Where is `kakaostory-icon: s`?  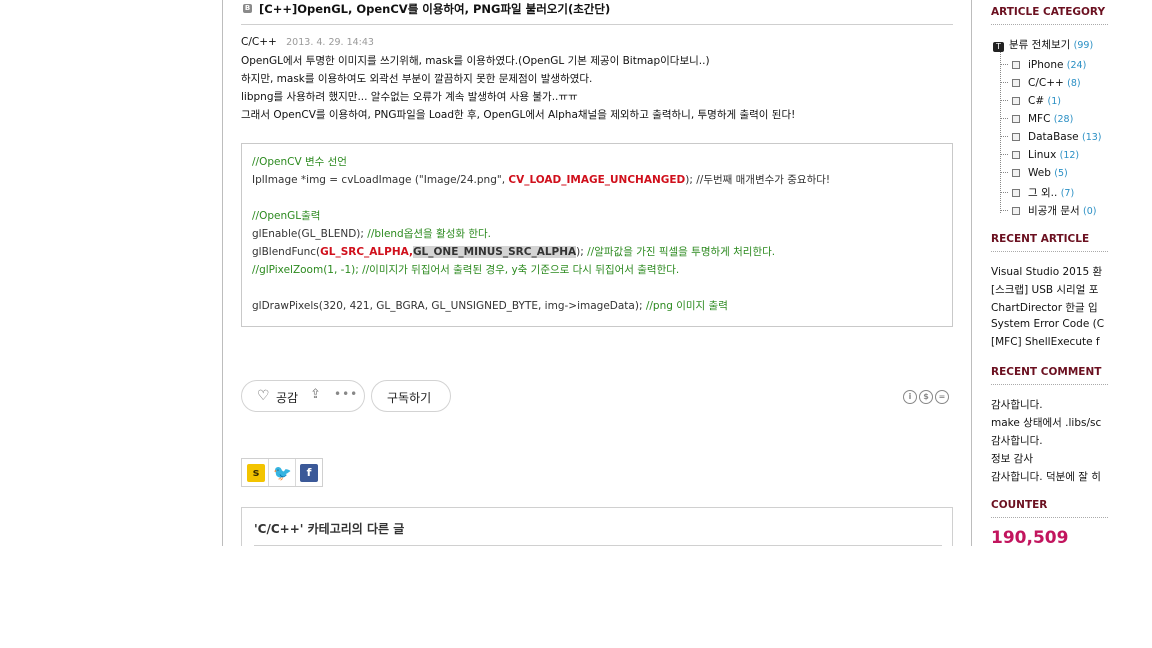 kakaostory-icon: s is located at coordinates (256, 473).